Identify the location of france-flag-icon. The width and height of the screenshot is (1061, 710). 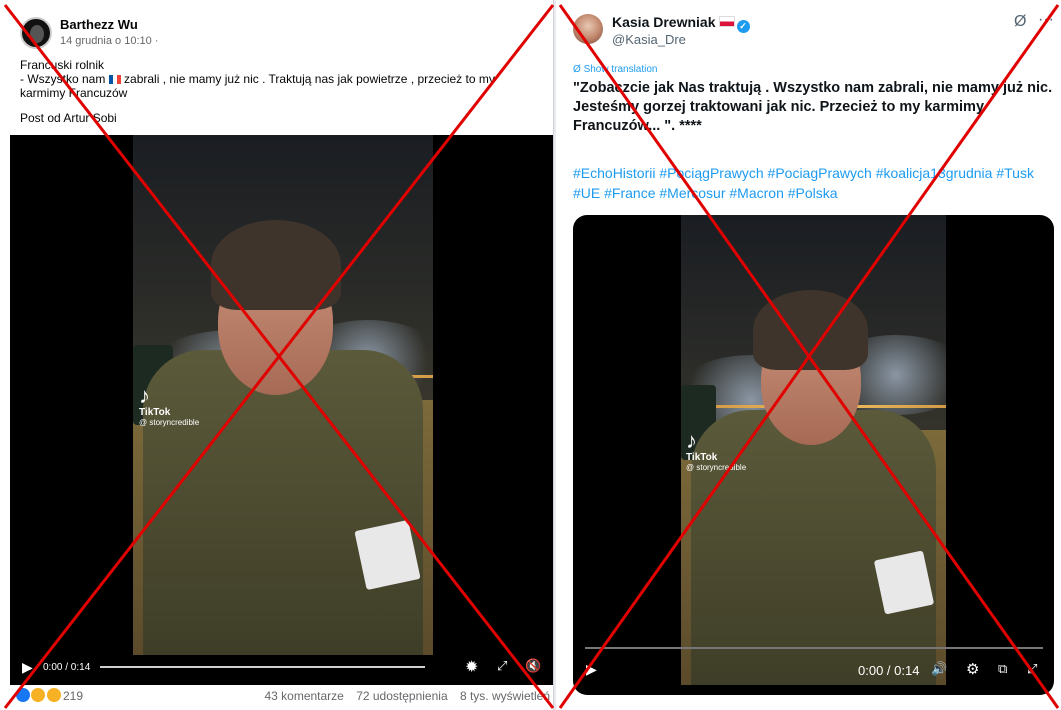
(114, 79).